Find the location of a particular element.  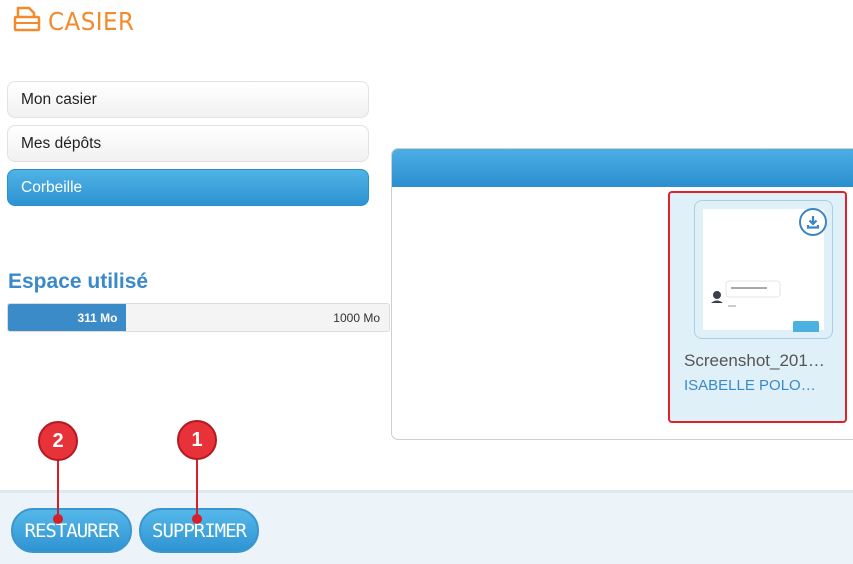

nav-item-corbeille: Corbeille is located at coordinates (188, 187).